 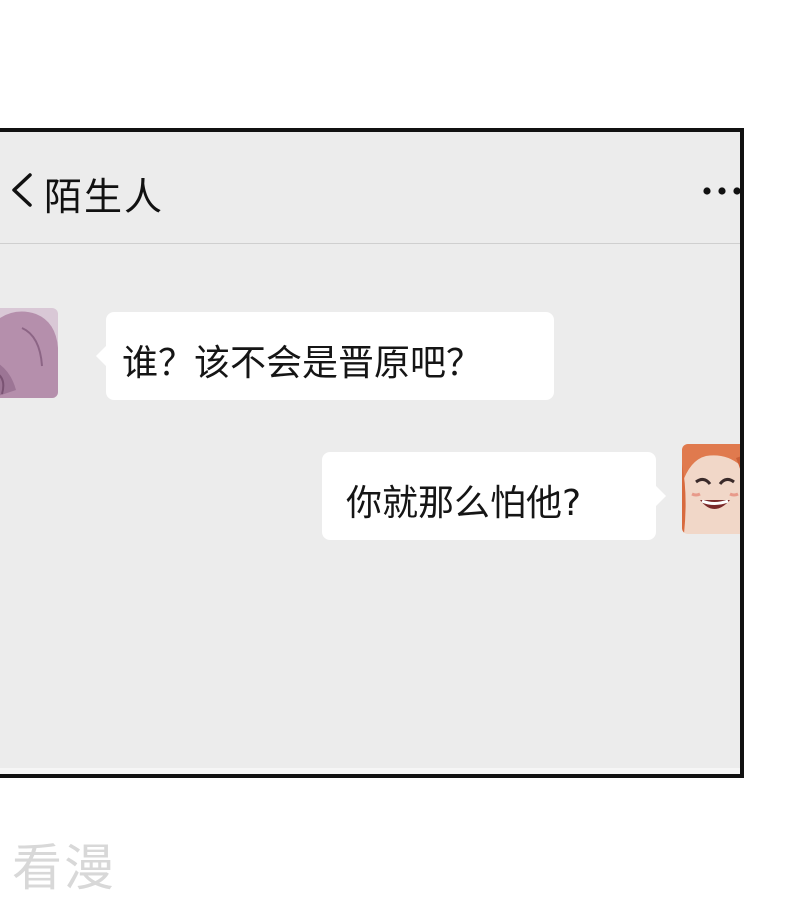 I want to click on chat-bottom-edge, so click(x=370, y=771).